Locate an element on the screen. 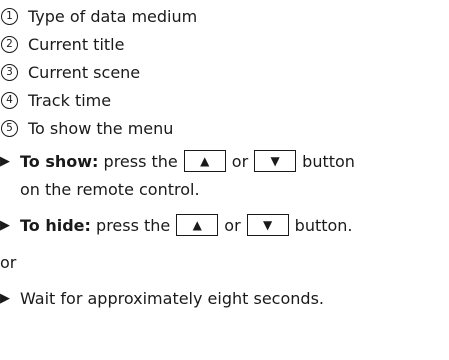 The height and width of the screenshot is (360, 449). legend-text: Current title is located at coordinates (76, 44).